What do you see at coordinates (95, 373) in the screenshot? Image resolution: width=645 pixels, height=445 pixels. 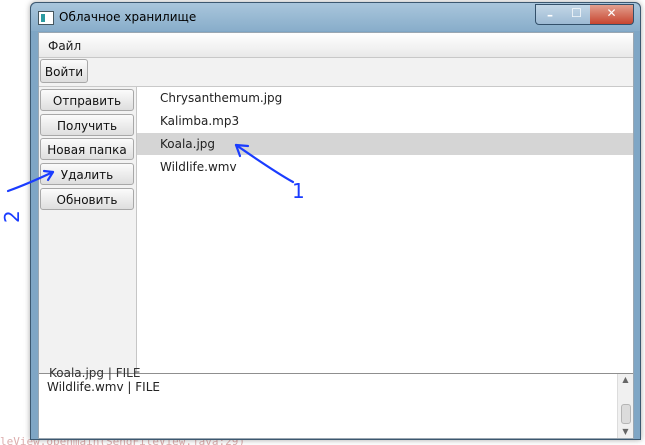 I see `log-previous-line: Koala.jpg | FILE` at bounding box center [95, 373].